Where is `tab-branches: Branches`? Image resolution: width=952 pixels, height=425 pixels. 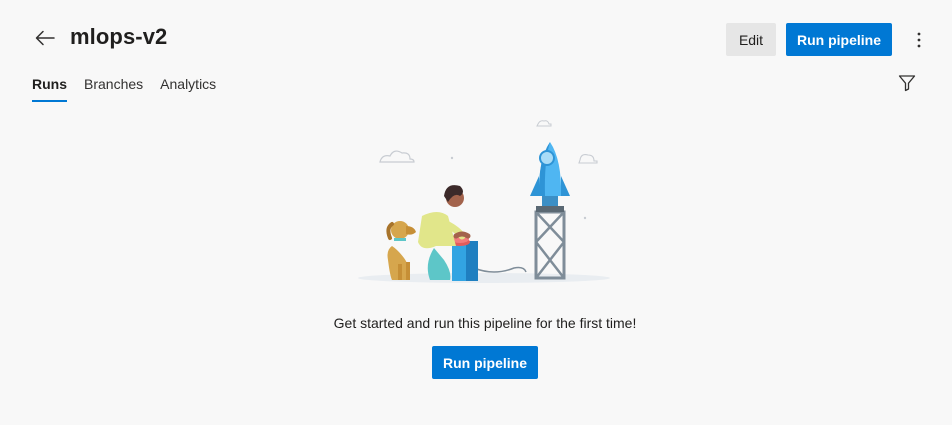 tab-branches: Branches is located at coordinates (113, 88).